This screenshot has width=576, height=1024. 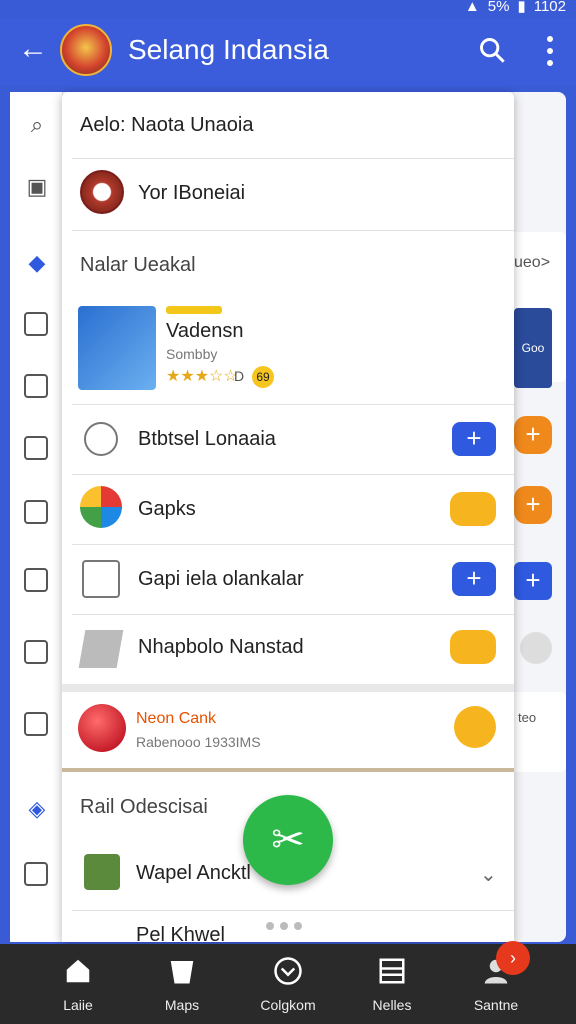 What do you see at coordinates (102, 872) in the screenshot?
I see `avatar` at bounding box center [102, 872].